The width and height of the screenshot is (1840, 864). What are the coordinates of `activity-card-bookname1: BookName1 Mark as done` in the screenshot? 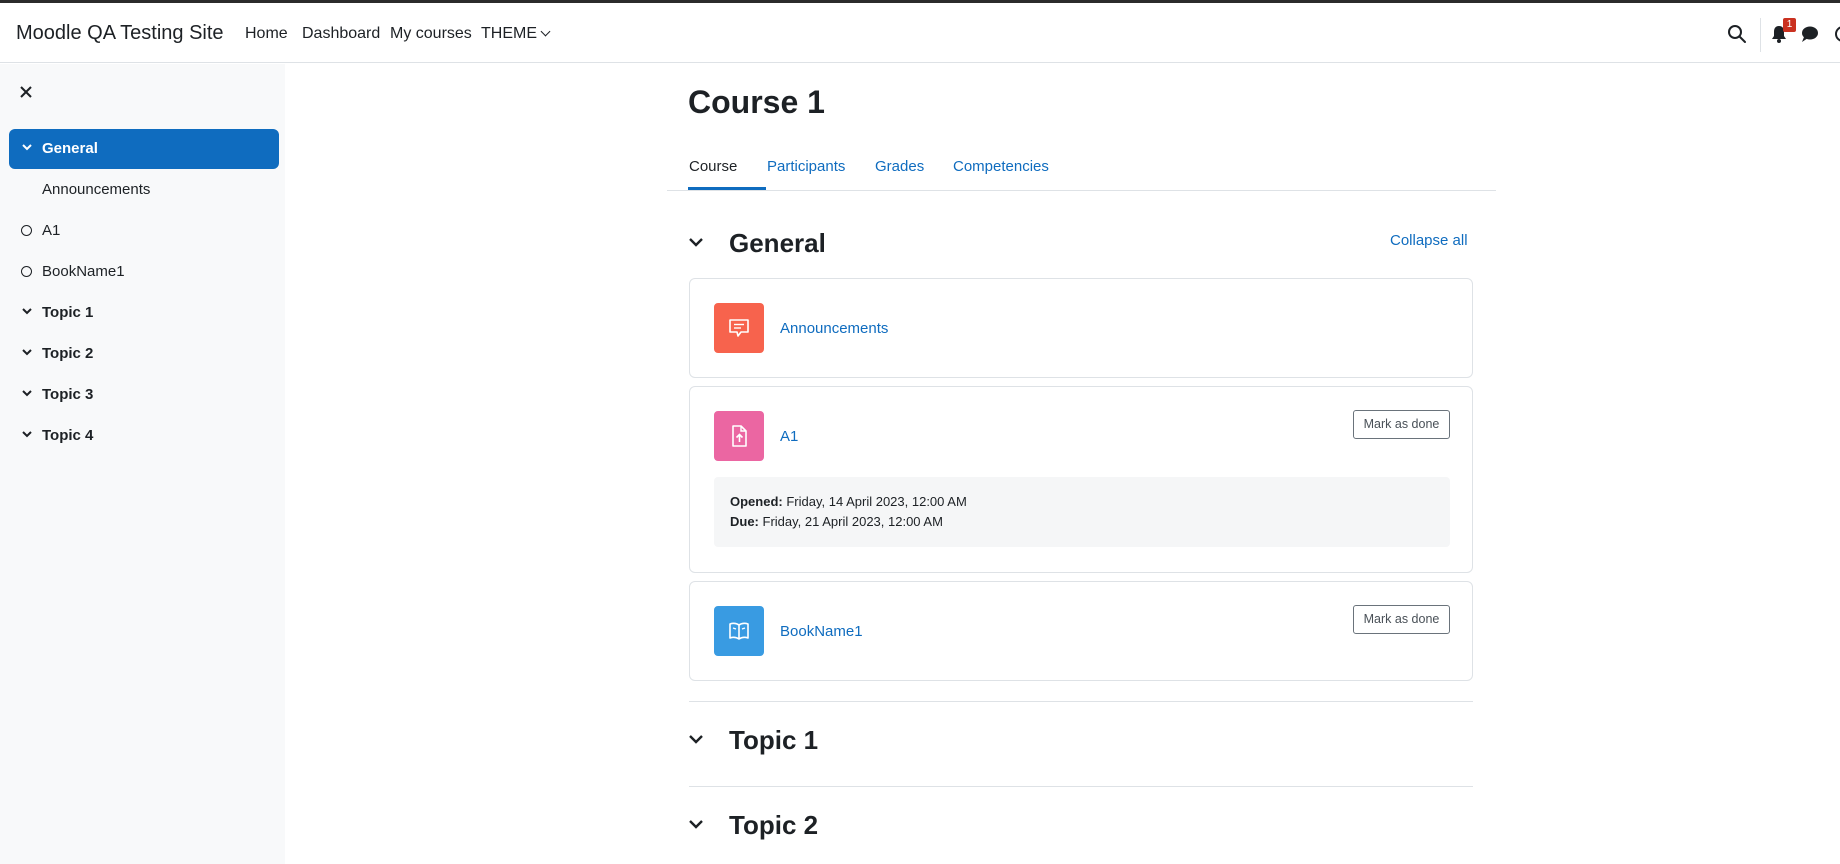 It's located at (1081, 631).